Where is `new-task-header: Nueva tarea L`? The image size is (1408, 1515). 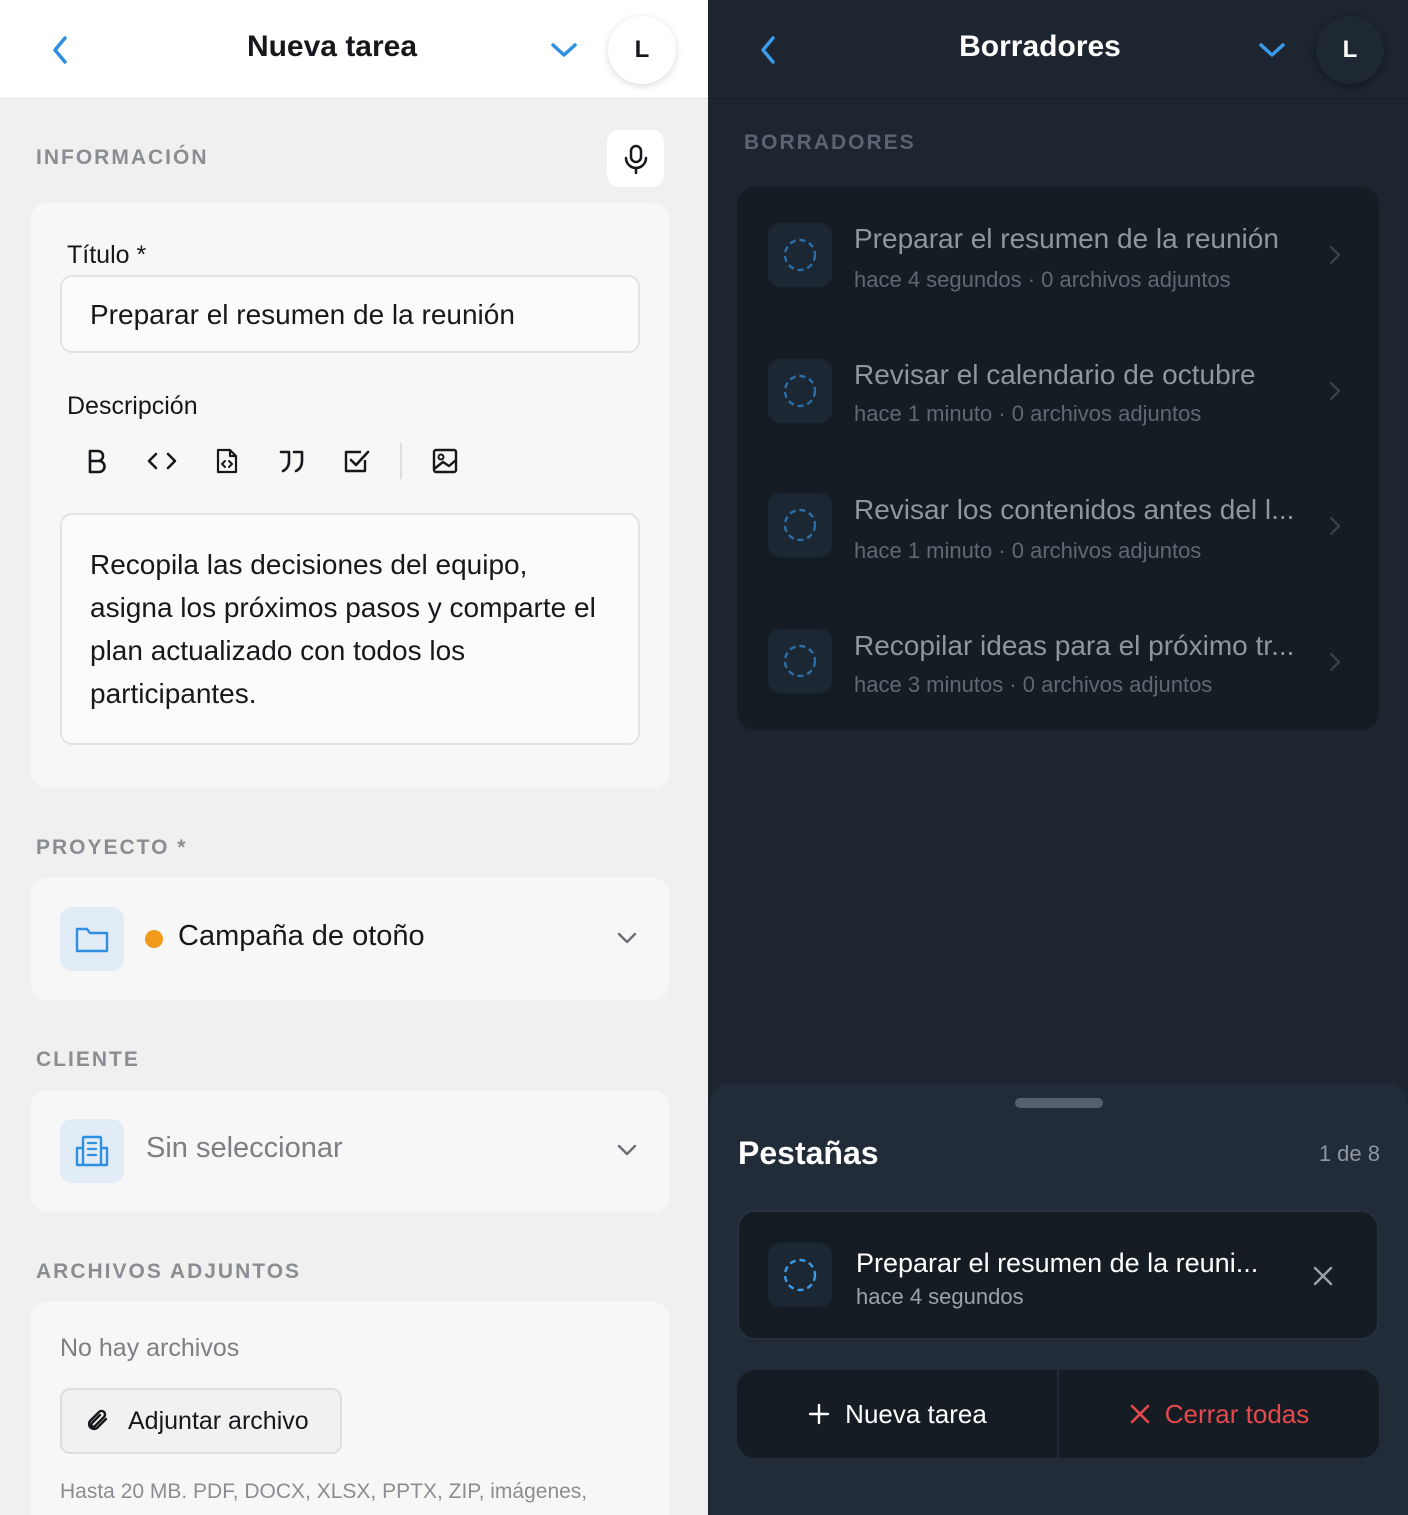 new-task-header: Nueva tarea L is located at coordinates (354, 49).